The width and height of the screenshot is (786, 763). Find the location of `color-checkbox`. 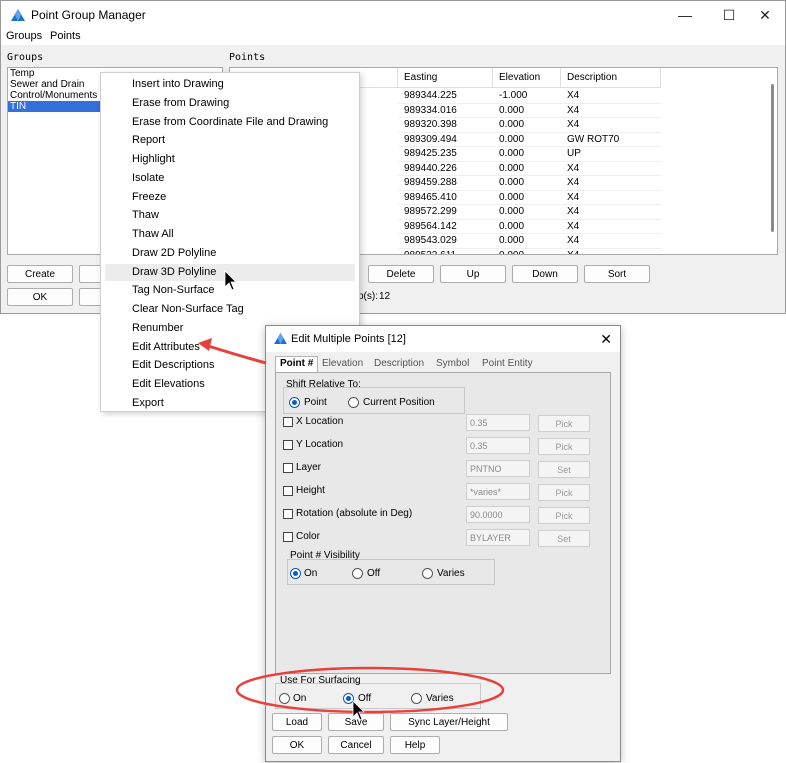

color-checkbox is located at coordinates (288, 537).